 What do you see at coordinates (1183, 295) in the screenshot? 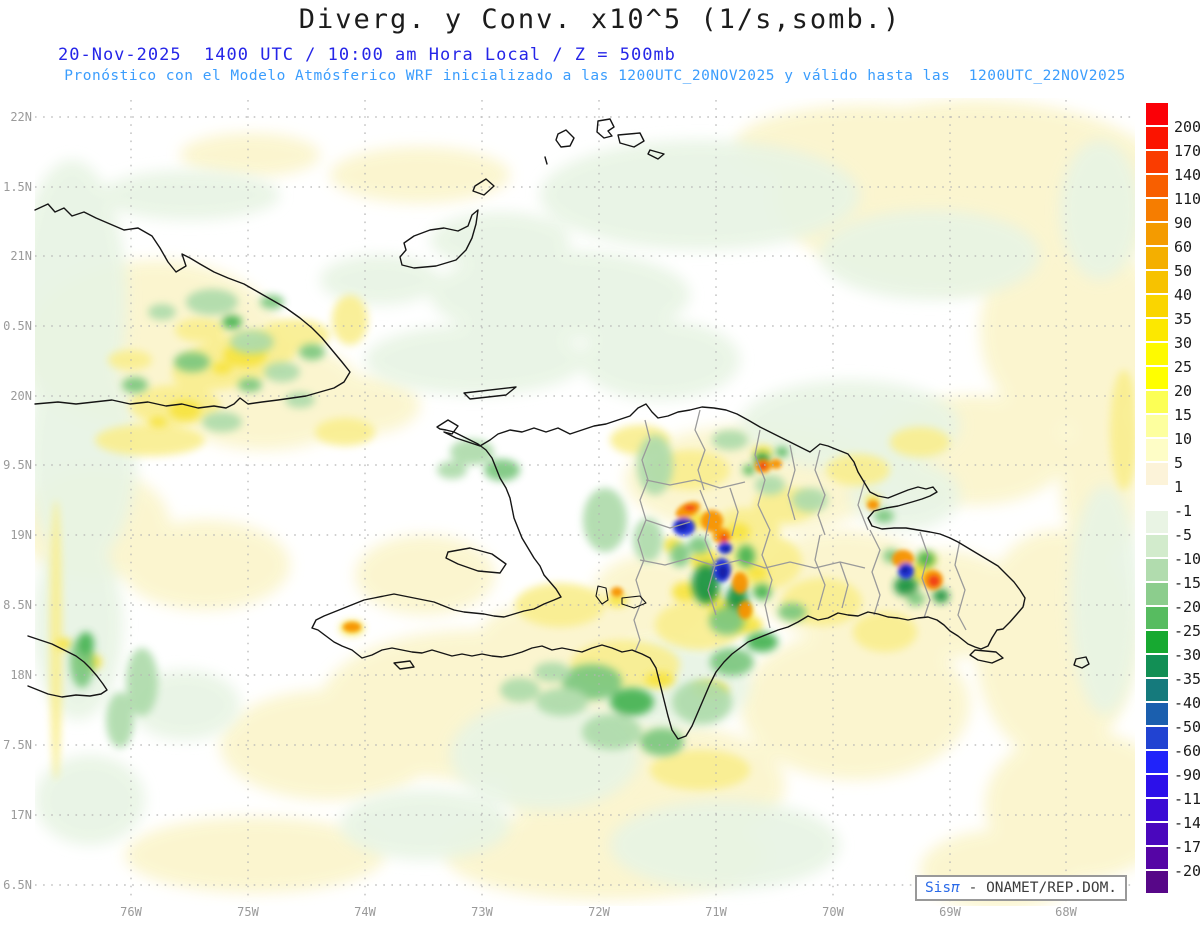
I see `colorbar-tick-label: 40` at bounding box center [1183, 295].